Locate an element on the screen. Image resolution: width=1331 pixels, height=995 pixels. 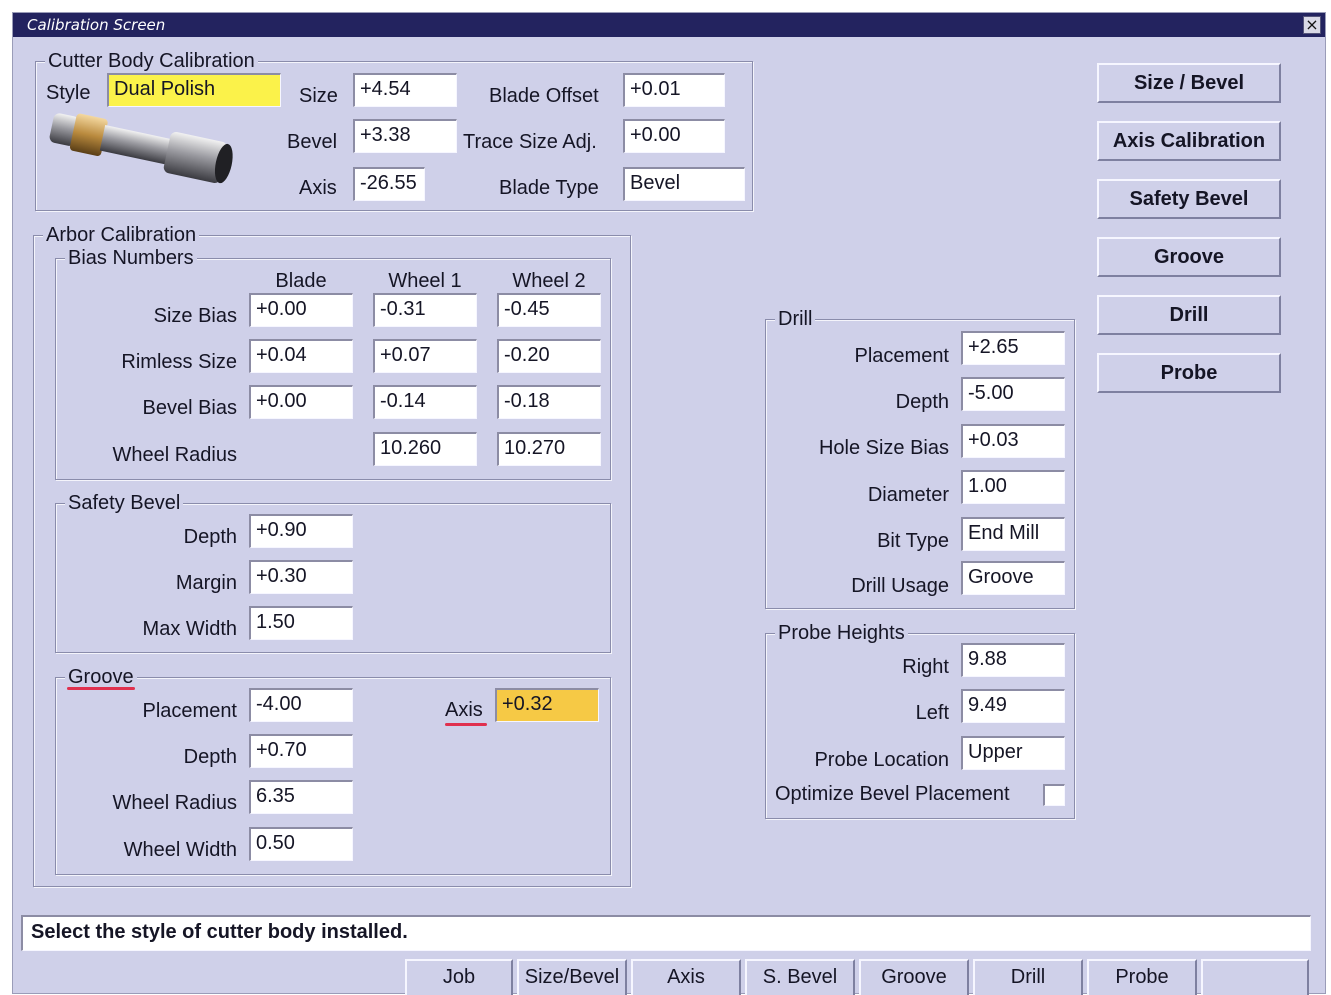
title-bar: Calibration Screen × is located at coordinates (669, 25).